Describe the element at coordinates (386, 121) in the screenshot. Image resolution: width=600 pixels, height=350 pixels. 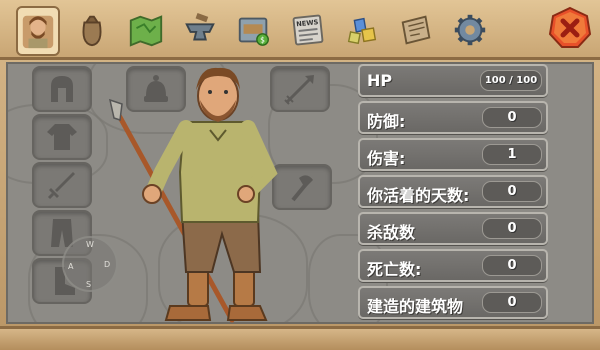
I see `stat-defense-label: 防御:` at that location.